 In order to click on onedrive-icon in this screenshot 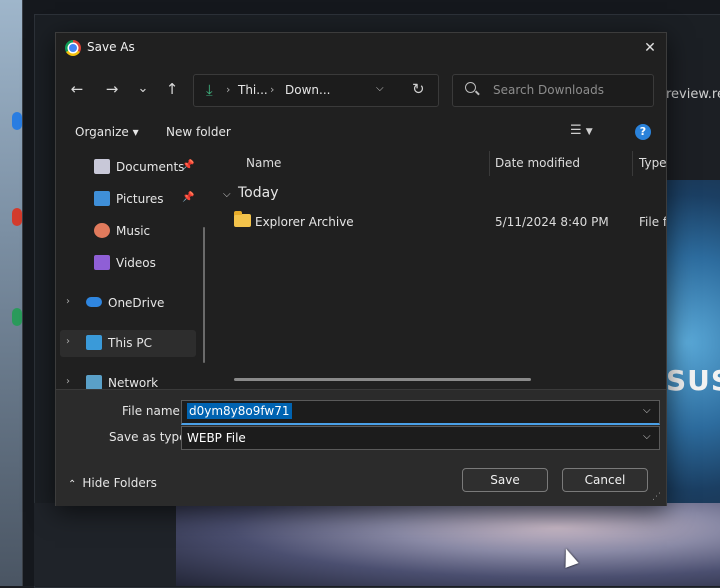, I will do `click(94, 302)`.